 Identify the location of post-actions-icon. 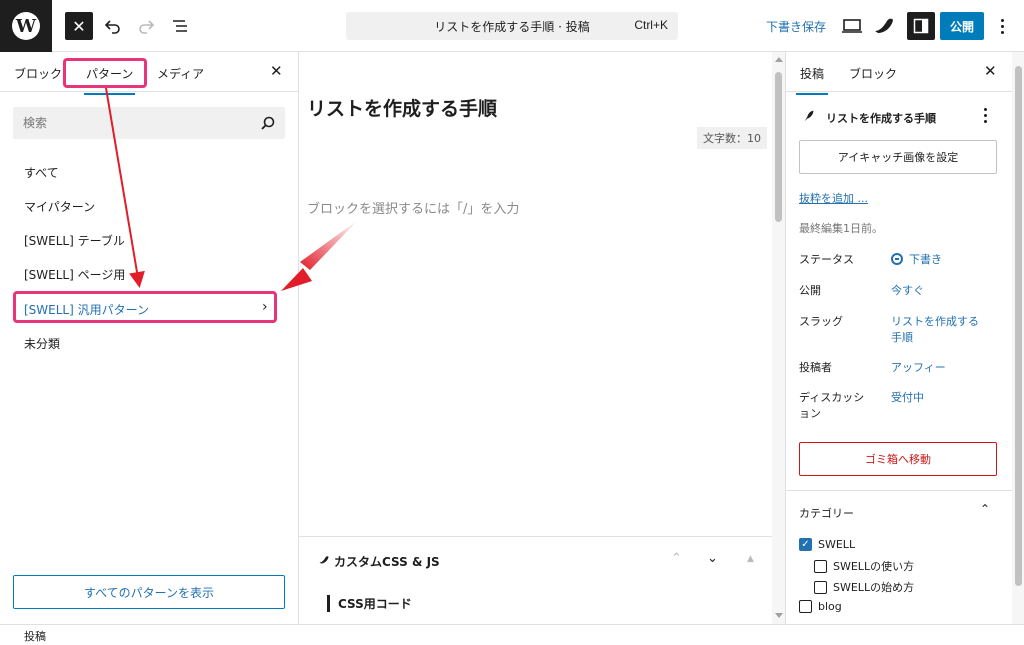
(985, 115).